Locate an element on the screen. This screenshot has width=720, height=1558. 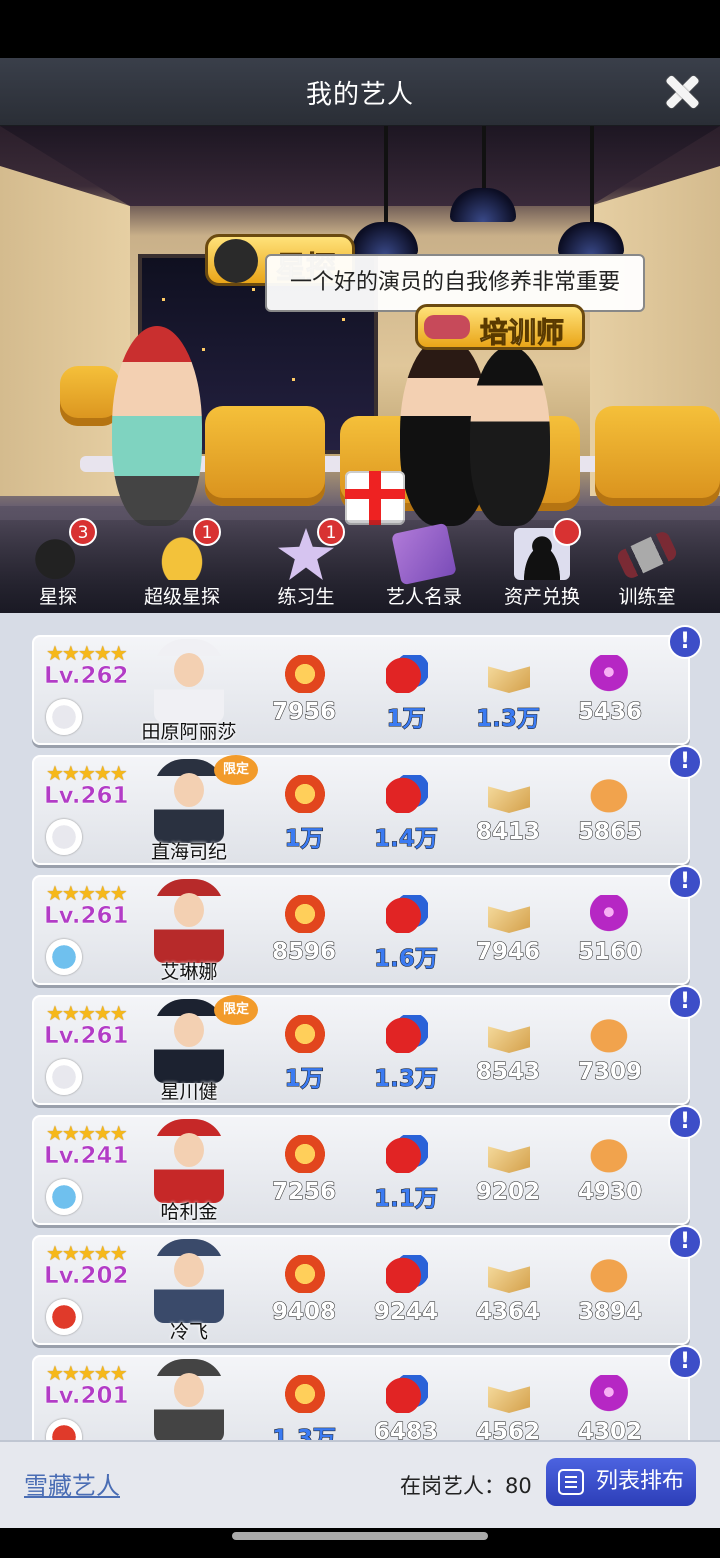
trainer-sign-label: 培训师 is located at coordinates (522, 333).